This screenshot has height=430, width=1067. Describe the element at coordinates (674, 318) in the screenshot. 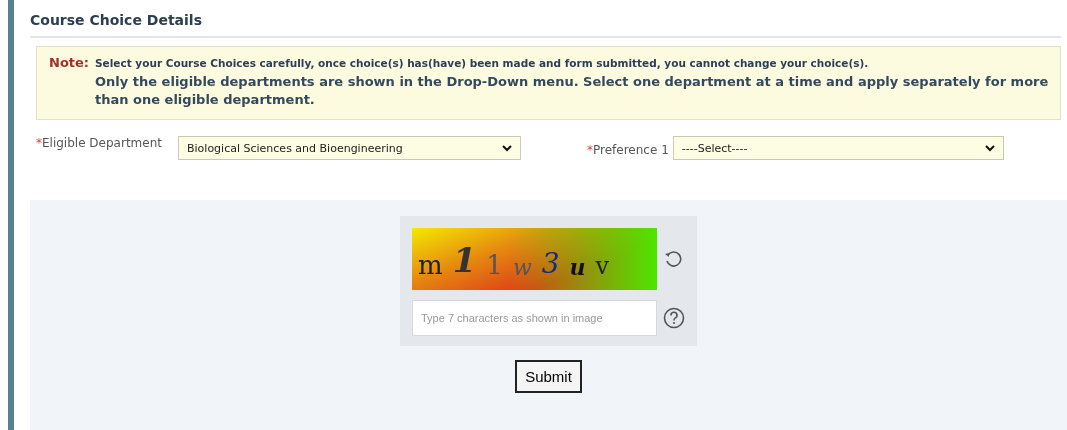

I see `help-icon` at that location.